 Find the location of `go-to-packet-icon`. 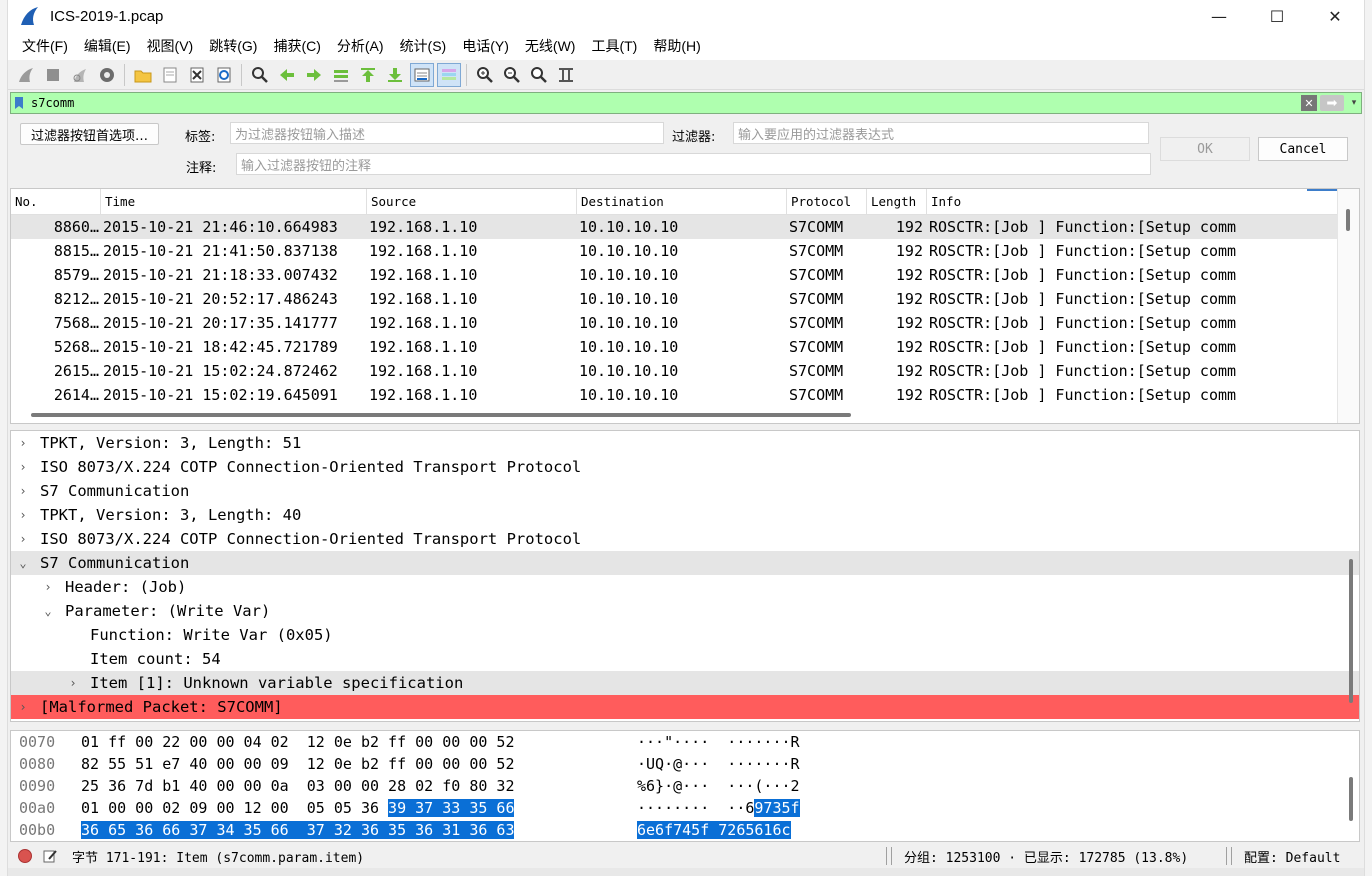

go-to-packet-icon is located at coordinates (341, 75).